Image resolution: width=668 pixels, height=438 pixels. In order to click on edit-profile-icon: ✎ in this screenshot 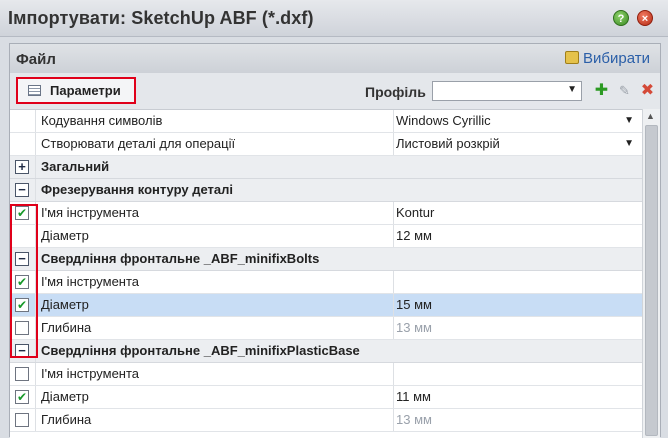, I will do `click(624, 90)`.